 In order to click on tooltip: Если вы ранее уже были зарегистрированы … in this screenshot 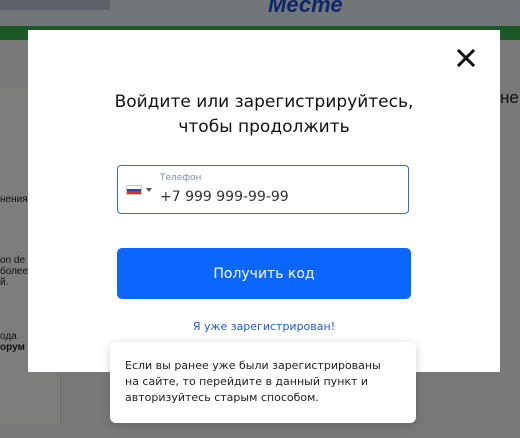, I will do `click(263, 382)`.